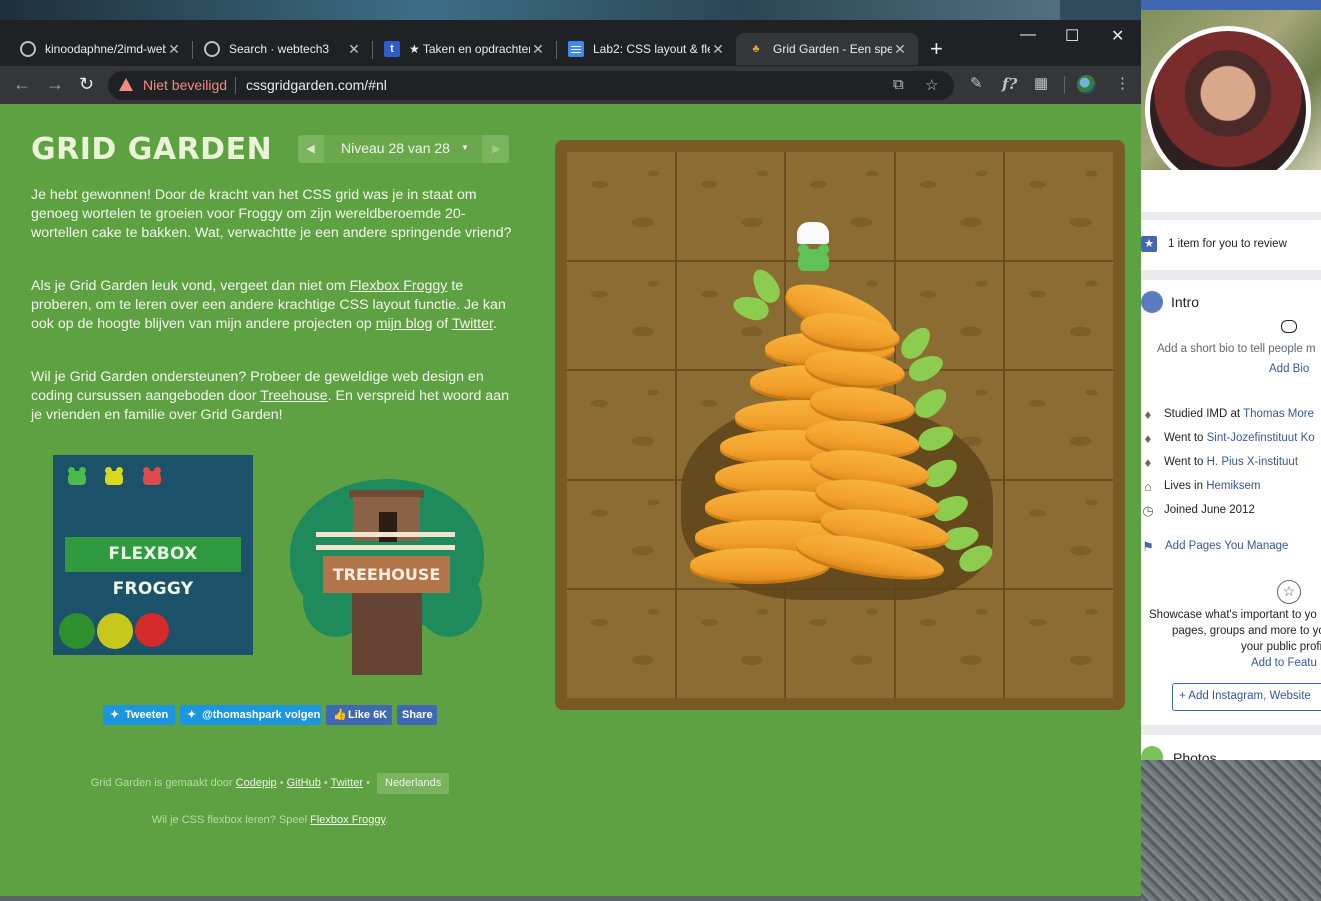  I want to click on treehouse-link: Treehouse, so click(293, 396).